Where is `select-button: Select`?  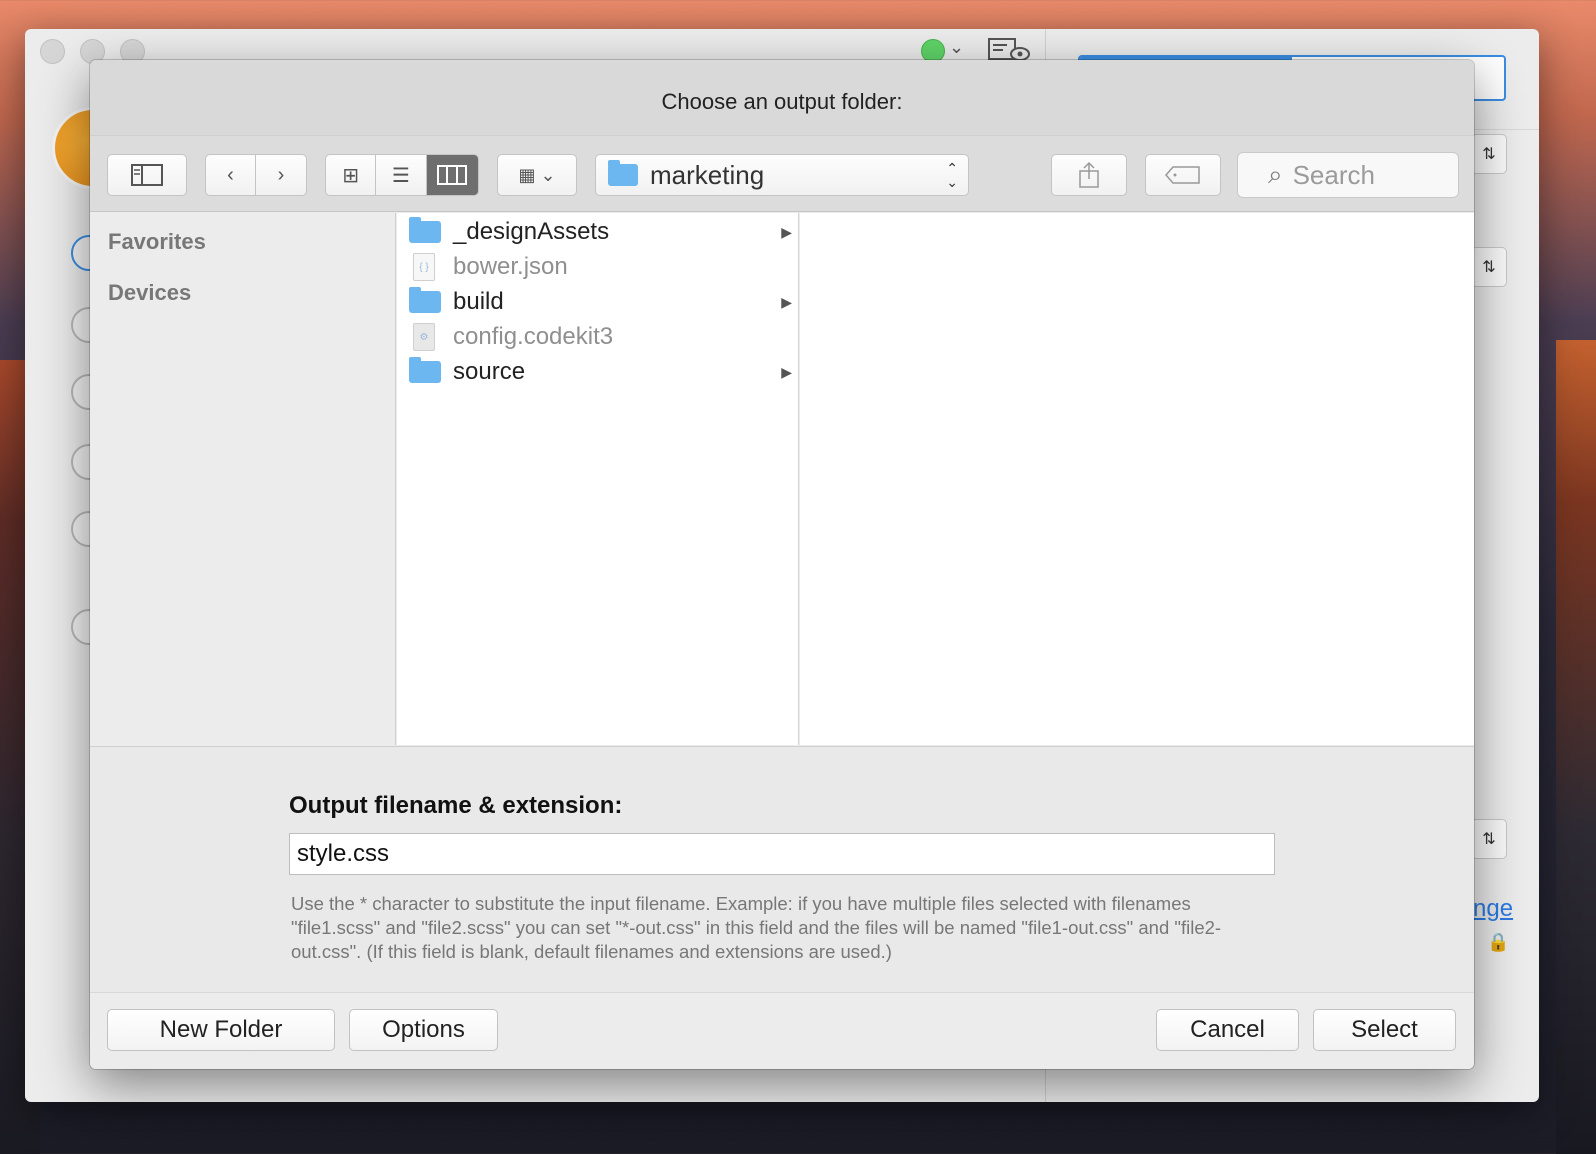
select-button: Select is located at coordinates (1384, 1030).